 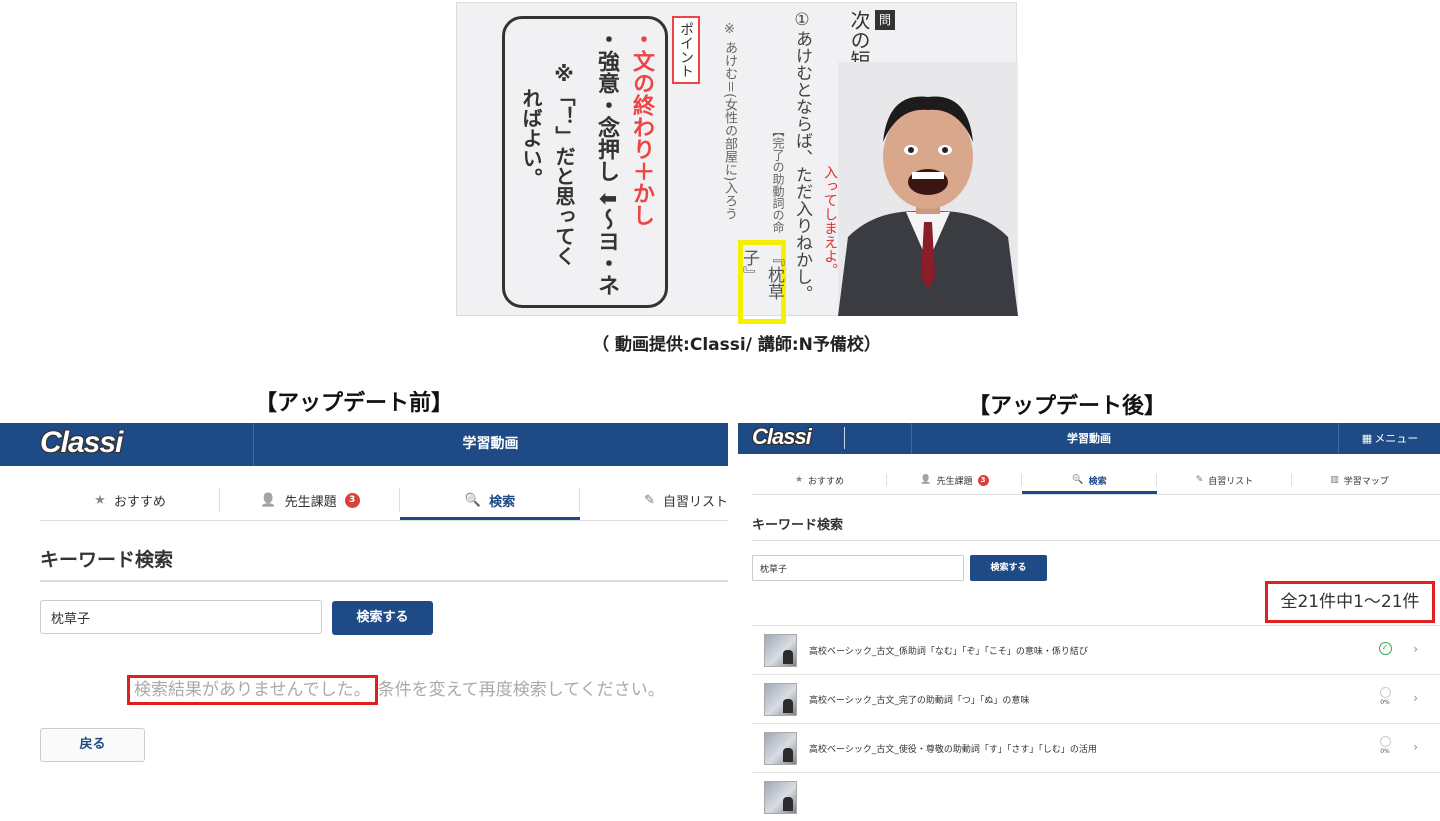 I want to click on tab-learning-map: ▥ 学習マップ, so click(x=1359, y=480).